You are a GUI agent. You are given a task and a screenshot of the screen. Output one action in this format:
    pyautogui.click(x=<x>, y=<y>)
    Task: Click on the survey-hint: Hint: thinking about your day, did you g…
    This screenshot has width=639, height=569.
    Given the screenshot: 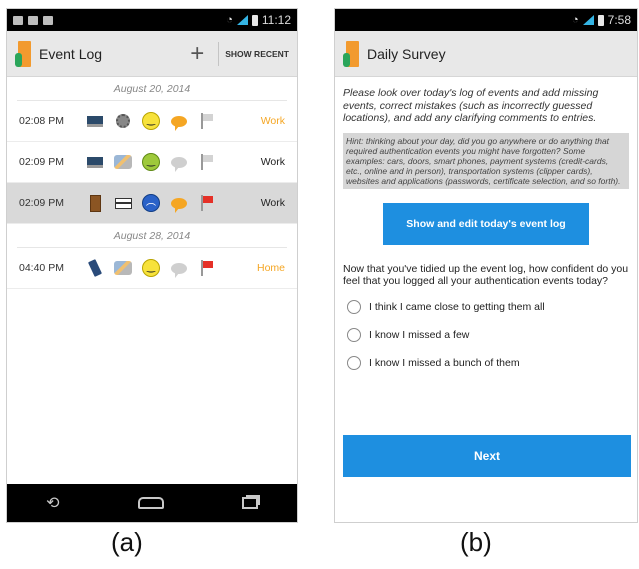 What is the action you would take?
    pyautogui.click(x=486, y=160)
    